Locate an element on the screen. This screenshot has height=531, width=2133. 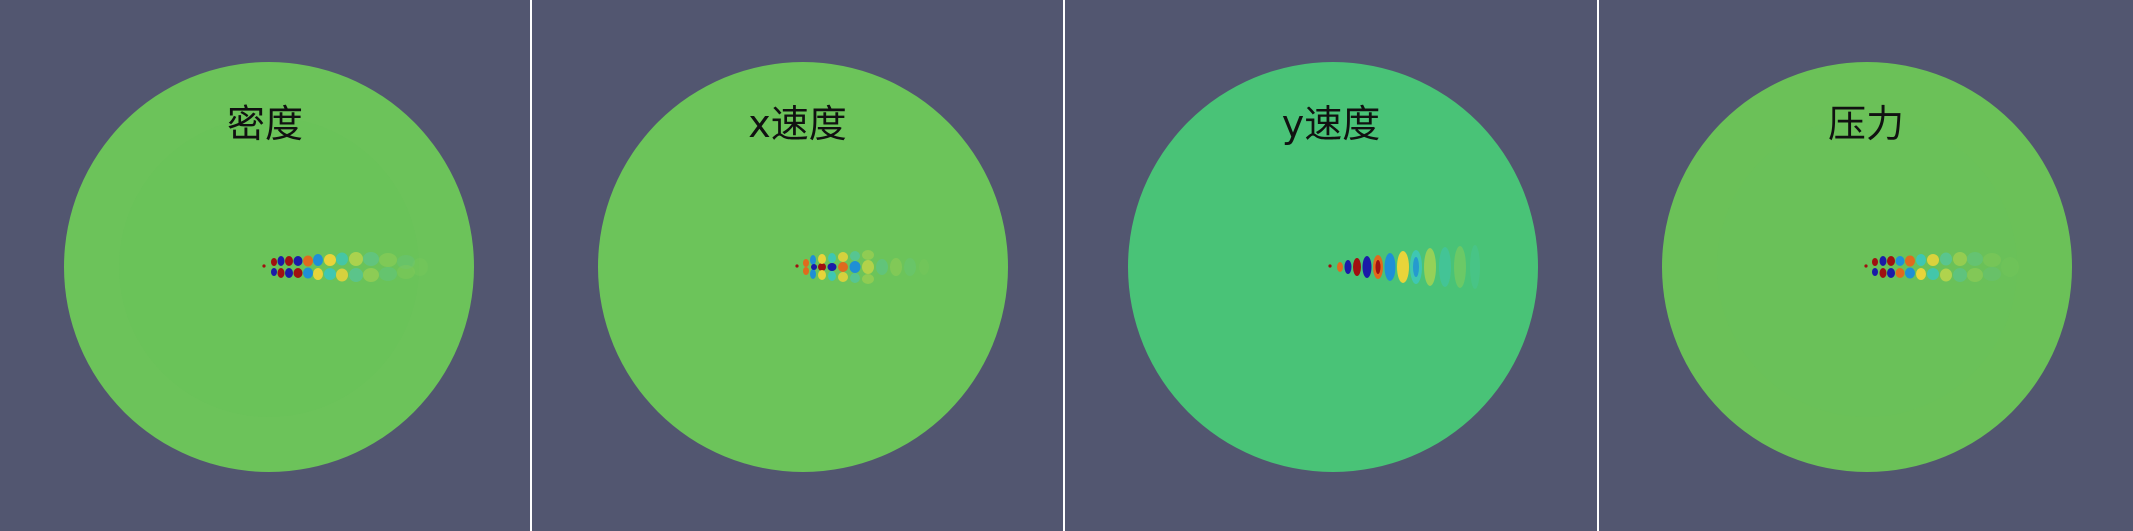
domain-disk is located at coordinates (803, 267).